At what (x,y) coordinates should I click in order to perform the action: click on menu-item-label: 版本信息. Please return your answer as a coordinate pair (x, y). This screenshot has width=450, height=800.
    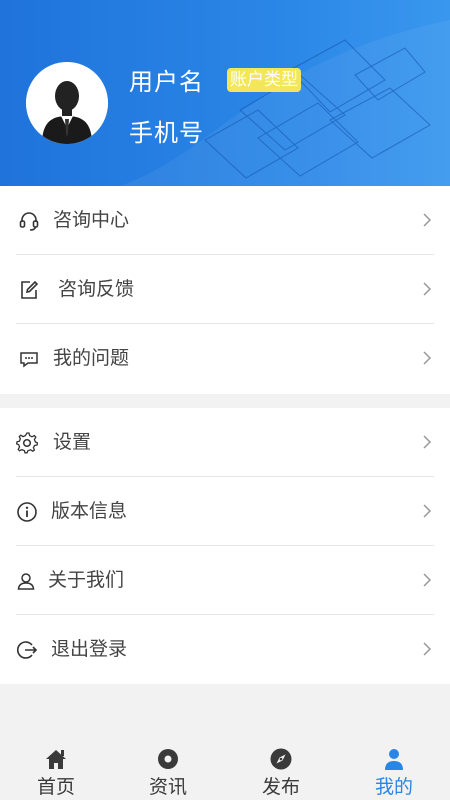
    Looking at the image, I should click on (89, 511).